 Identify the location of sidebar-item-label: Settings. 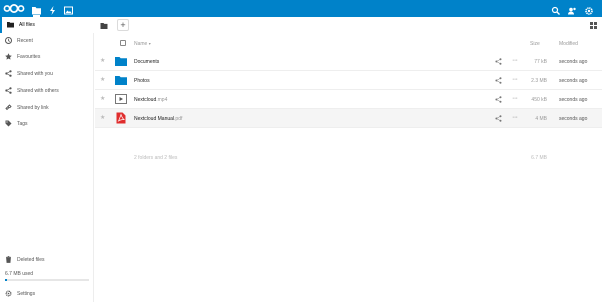
(26, 294).